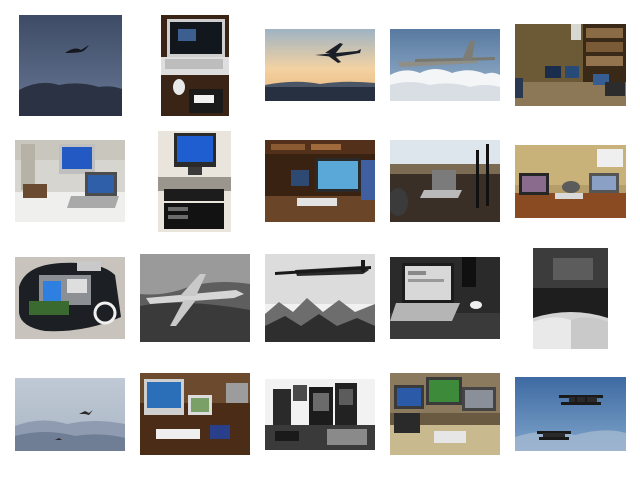  I want to click on thumbnail-airplane-at-sunset, so click(320, 65).